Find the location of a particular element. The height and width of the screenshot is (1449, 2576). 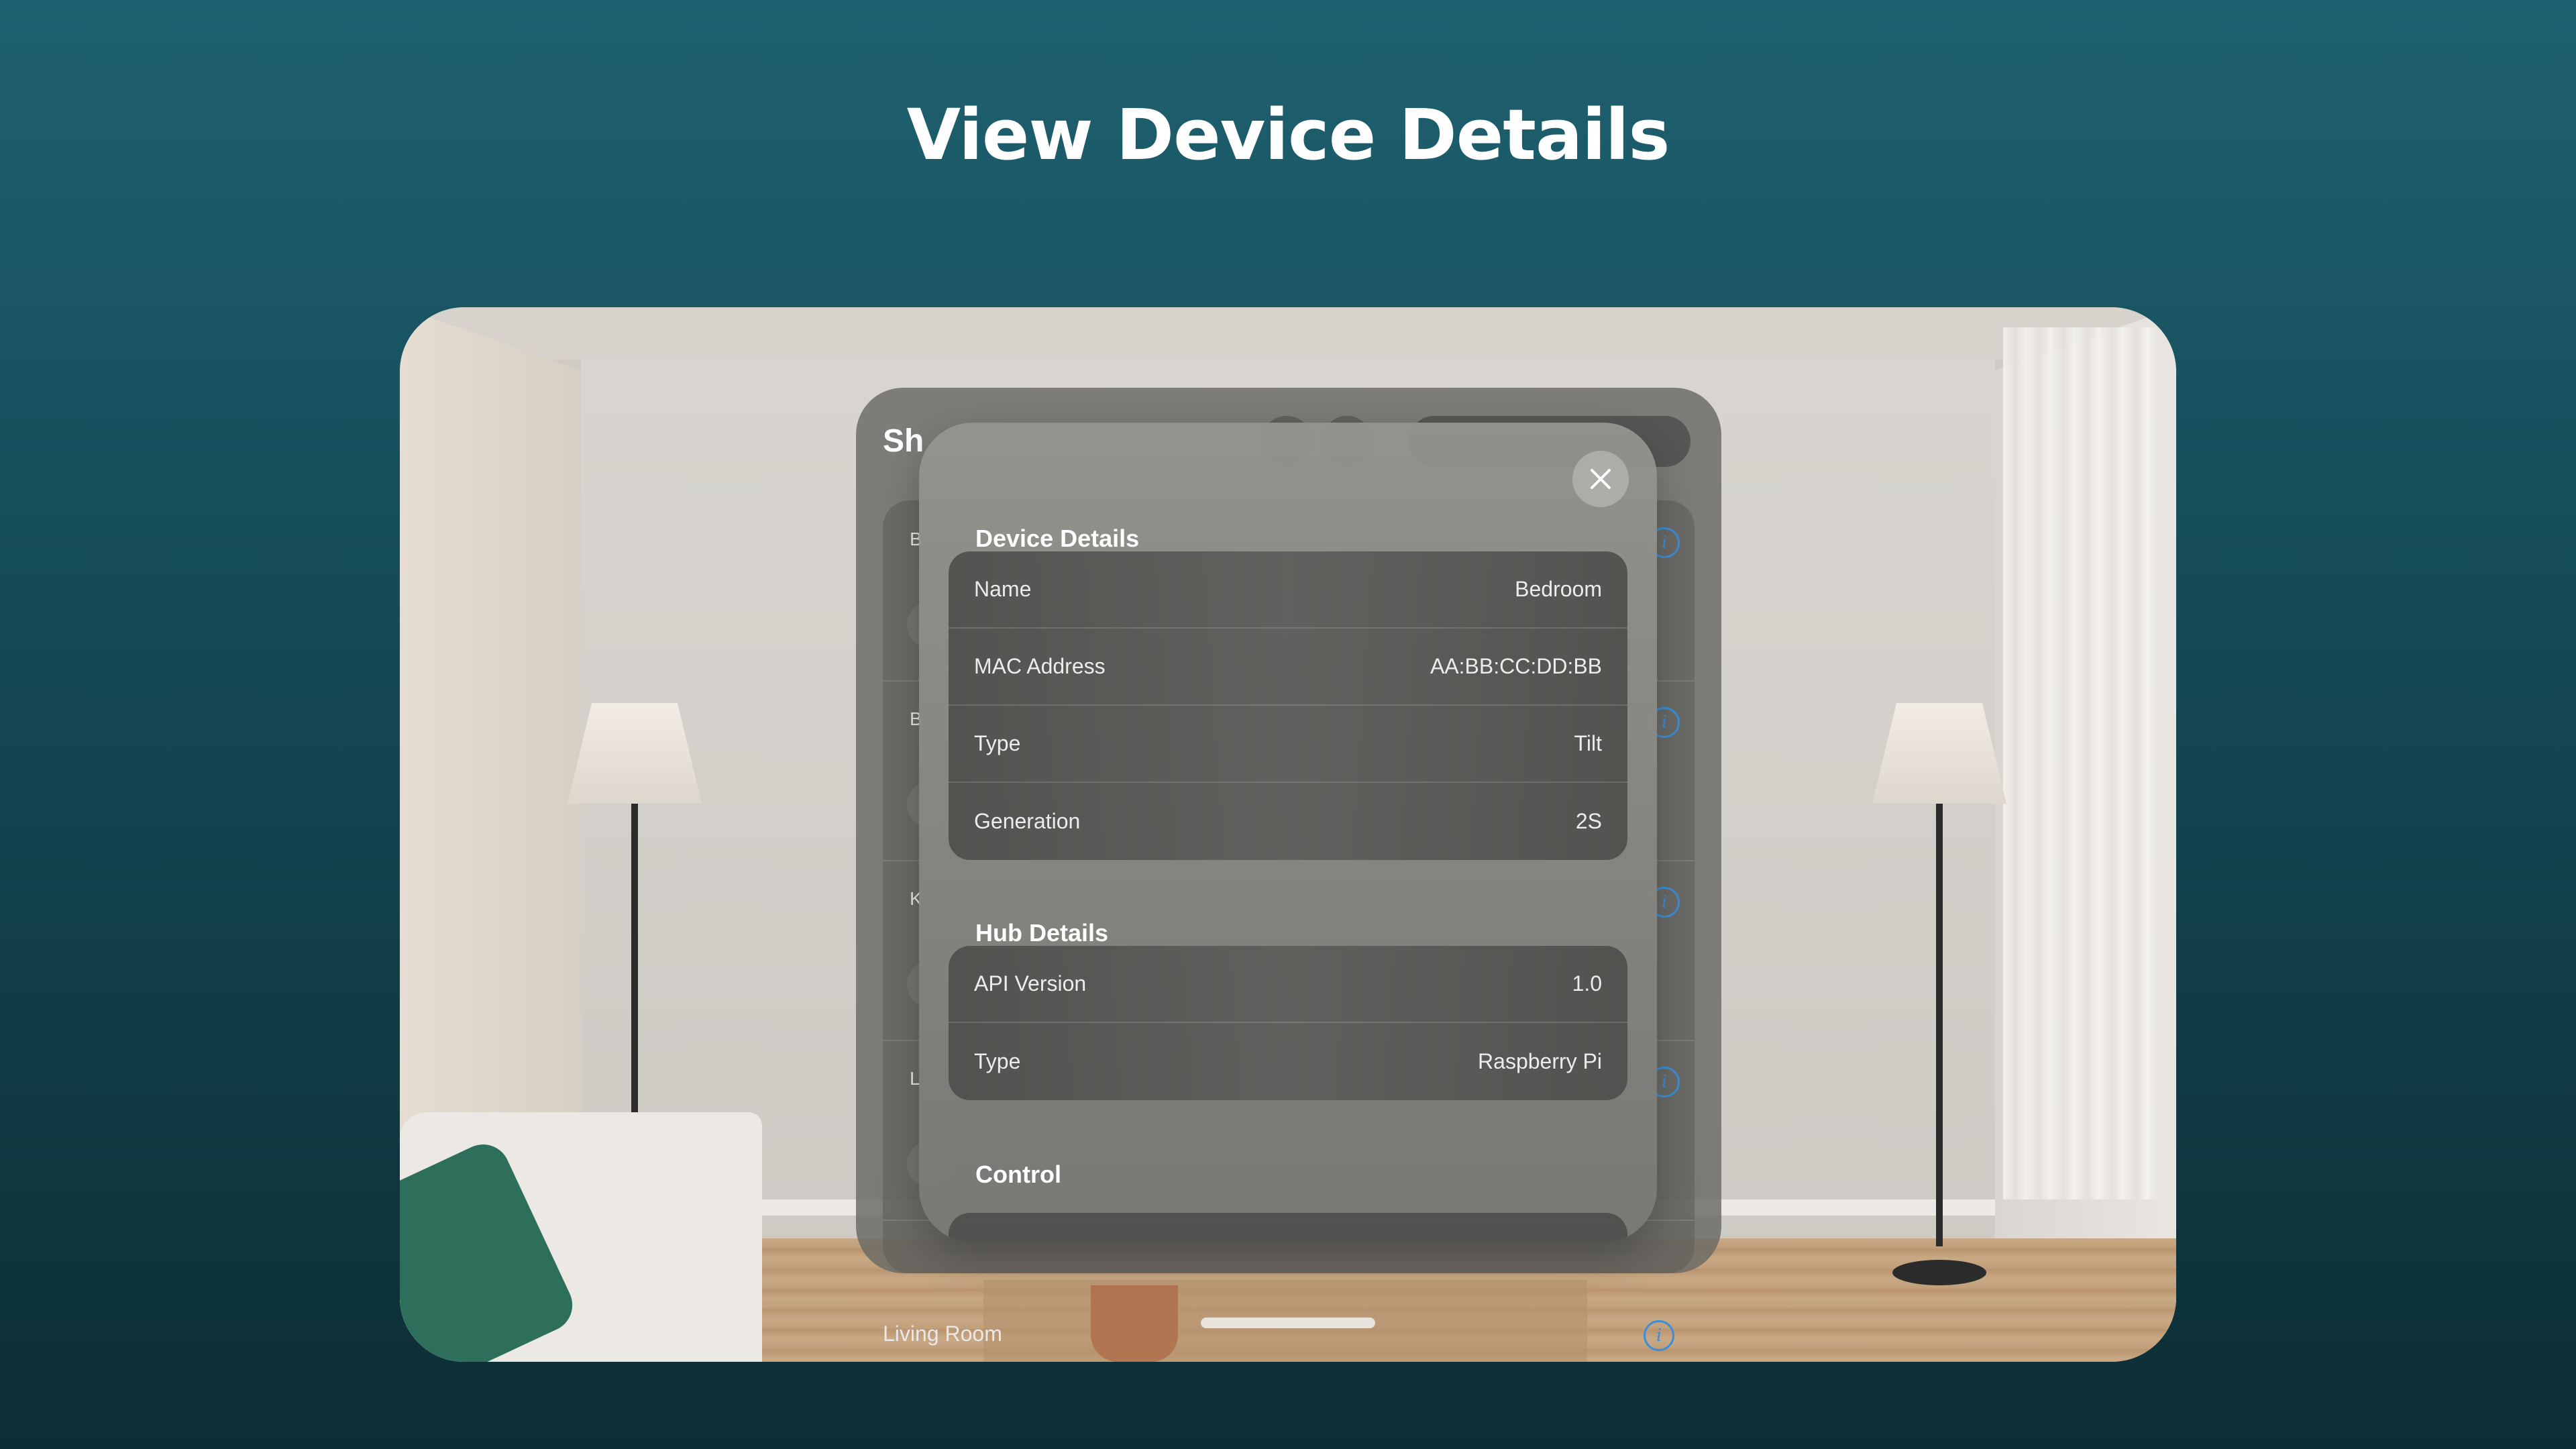

info-icon: i is located at coordinates (1659, 1335).